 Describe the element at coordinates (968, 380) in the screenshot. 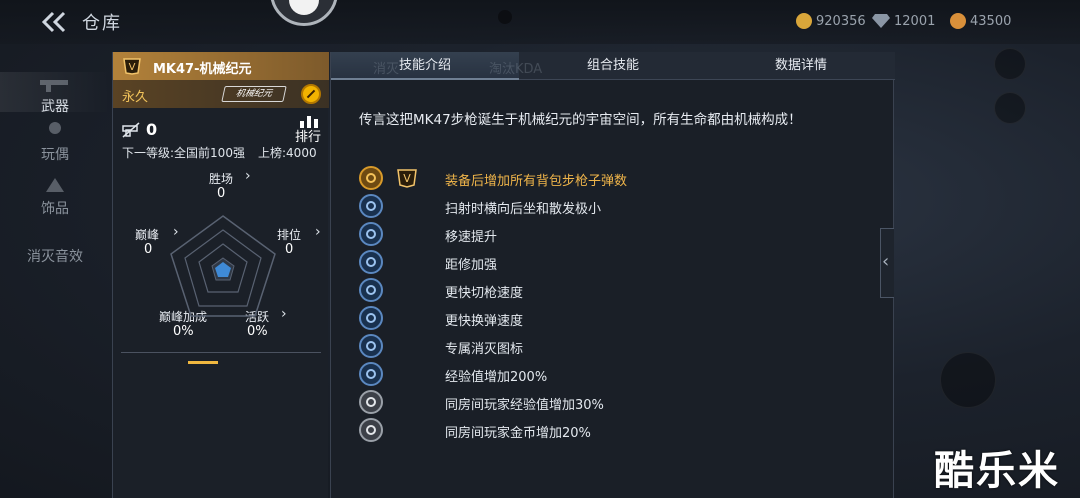

I see `action-round-button` at that location.